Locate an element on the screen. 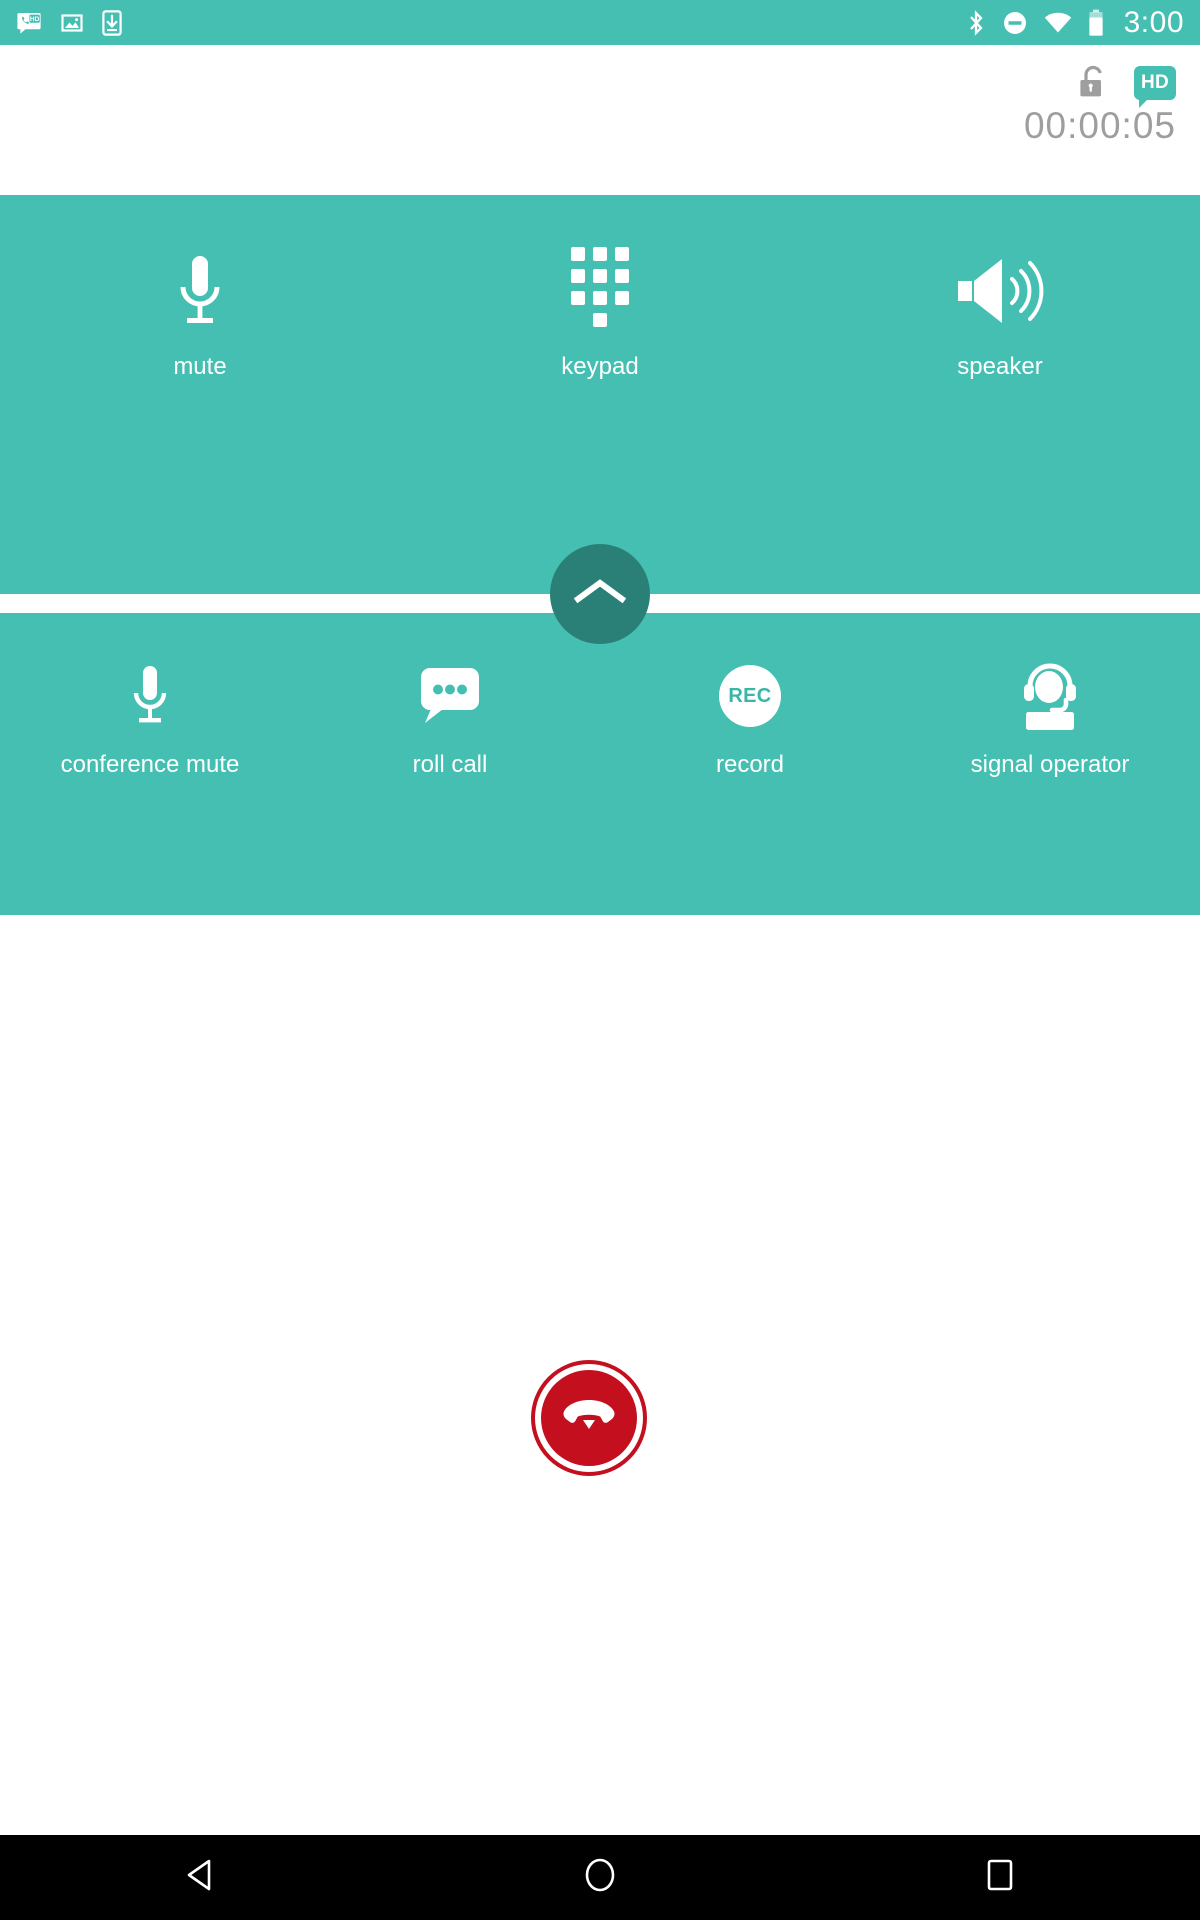  keypad-label: keypad is located at coordinates (600, 366).